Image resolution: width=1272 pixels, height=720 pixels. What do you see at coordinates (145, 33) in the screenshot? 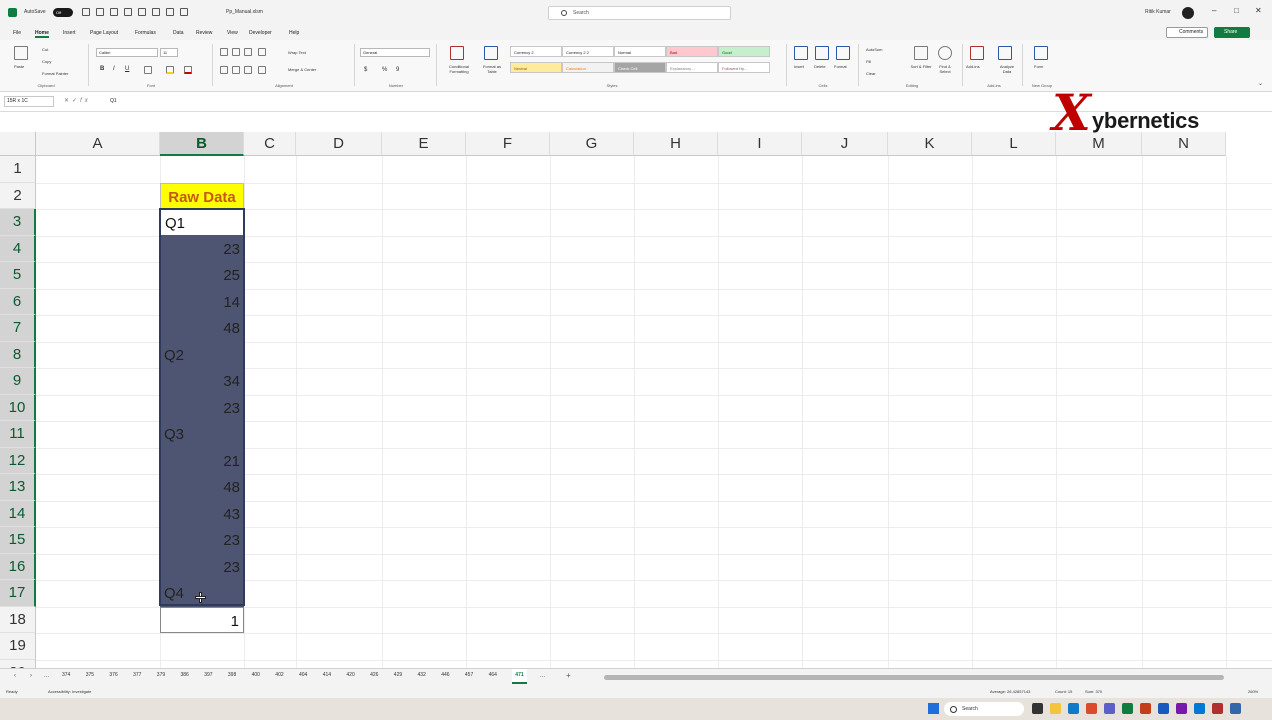
I see `tab-formulas: Formulas` at bounding box center [145, 33].